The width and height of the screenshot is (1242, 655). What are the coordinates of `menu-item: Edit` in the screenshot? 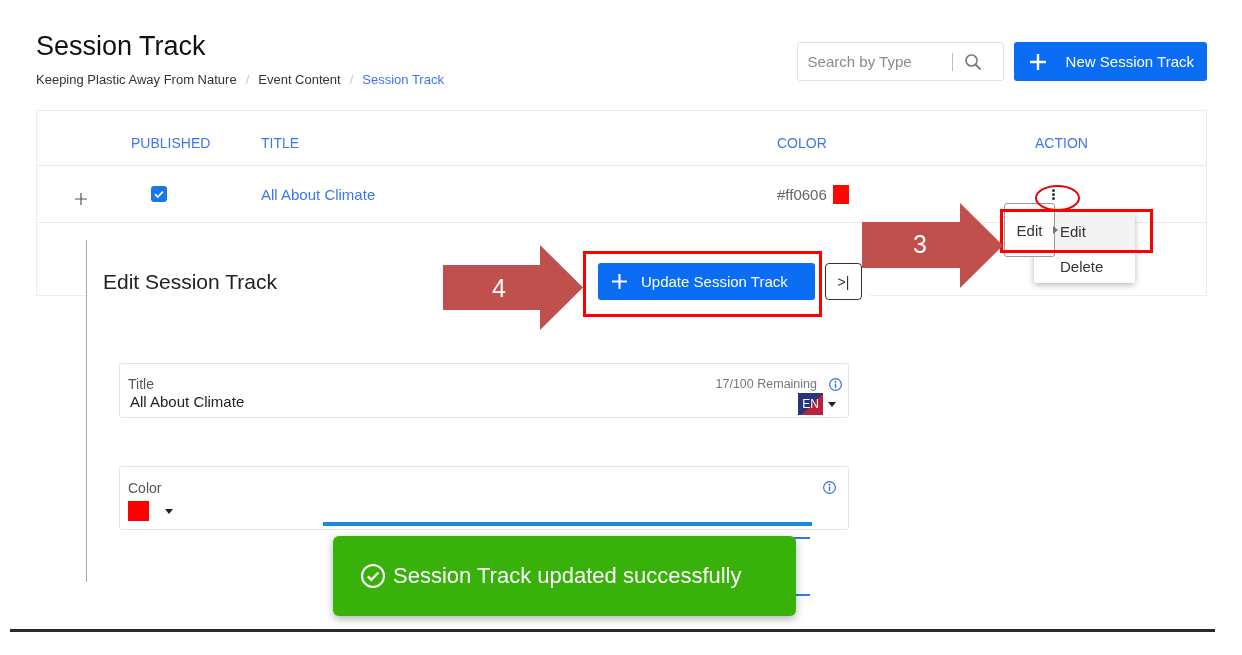 It's located at (1095, 231).